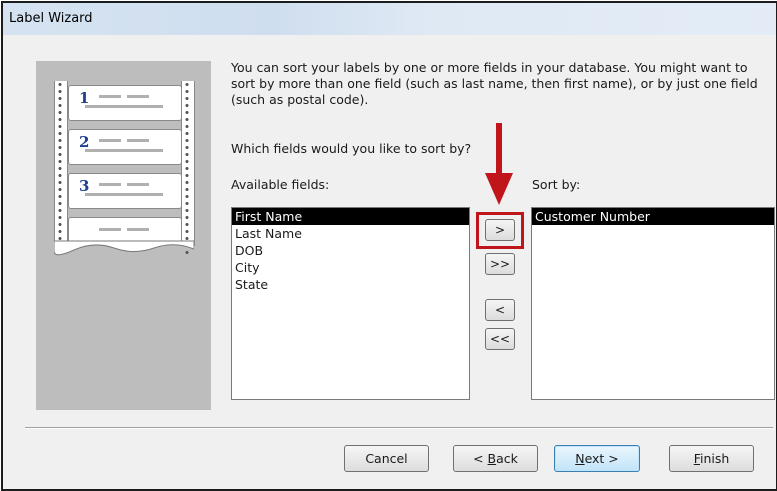 This screenshot has width=777, height=491. Describe the element at coordinates (399, 428) in the screenshot. I see `footer-separator` at that location.